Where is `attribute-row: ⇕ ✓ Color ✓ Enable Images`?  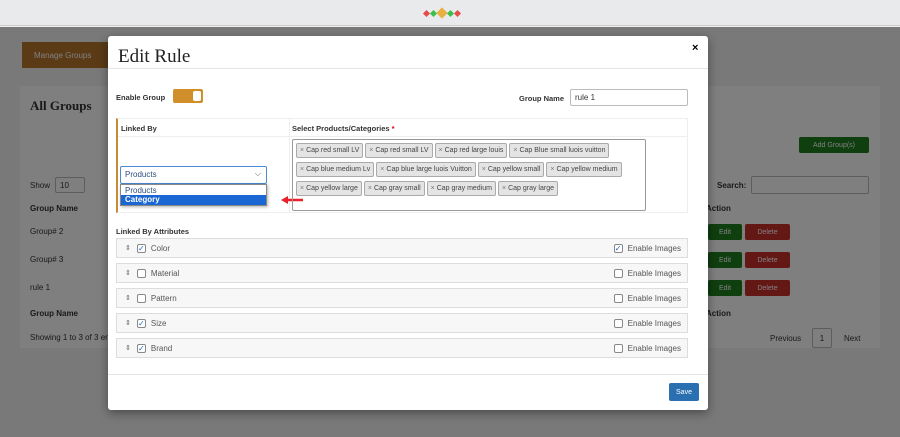
attribute-row: ⇕ ✓ Color ✓ Enable Images is located at coordinates (402, 248).